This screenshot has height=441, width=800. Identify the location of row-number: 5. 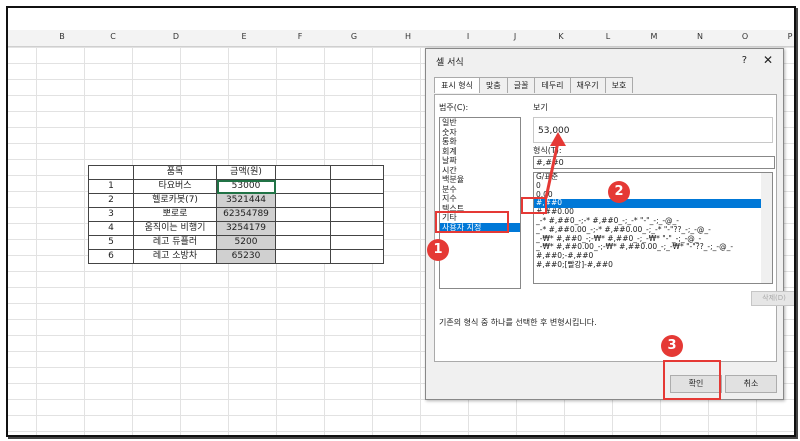
(111, 242).